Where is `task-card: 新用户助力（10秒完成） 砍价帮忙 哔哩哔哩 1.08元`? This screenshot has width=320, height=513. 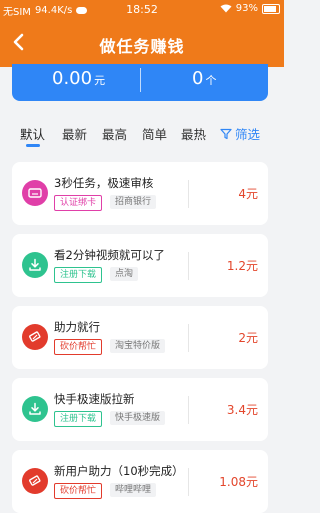
task-card: 新用户助力（10秒完成） 砍价帮忙 哔哩哔哩 1.08元 is located at coordinates (140, 481).